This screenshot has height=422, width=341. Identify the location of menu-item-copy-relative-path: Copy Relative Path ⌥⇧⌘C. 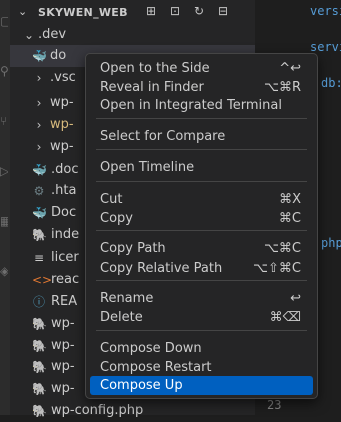
(201, 268).